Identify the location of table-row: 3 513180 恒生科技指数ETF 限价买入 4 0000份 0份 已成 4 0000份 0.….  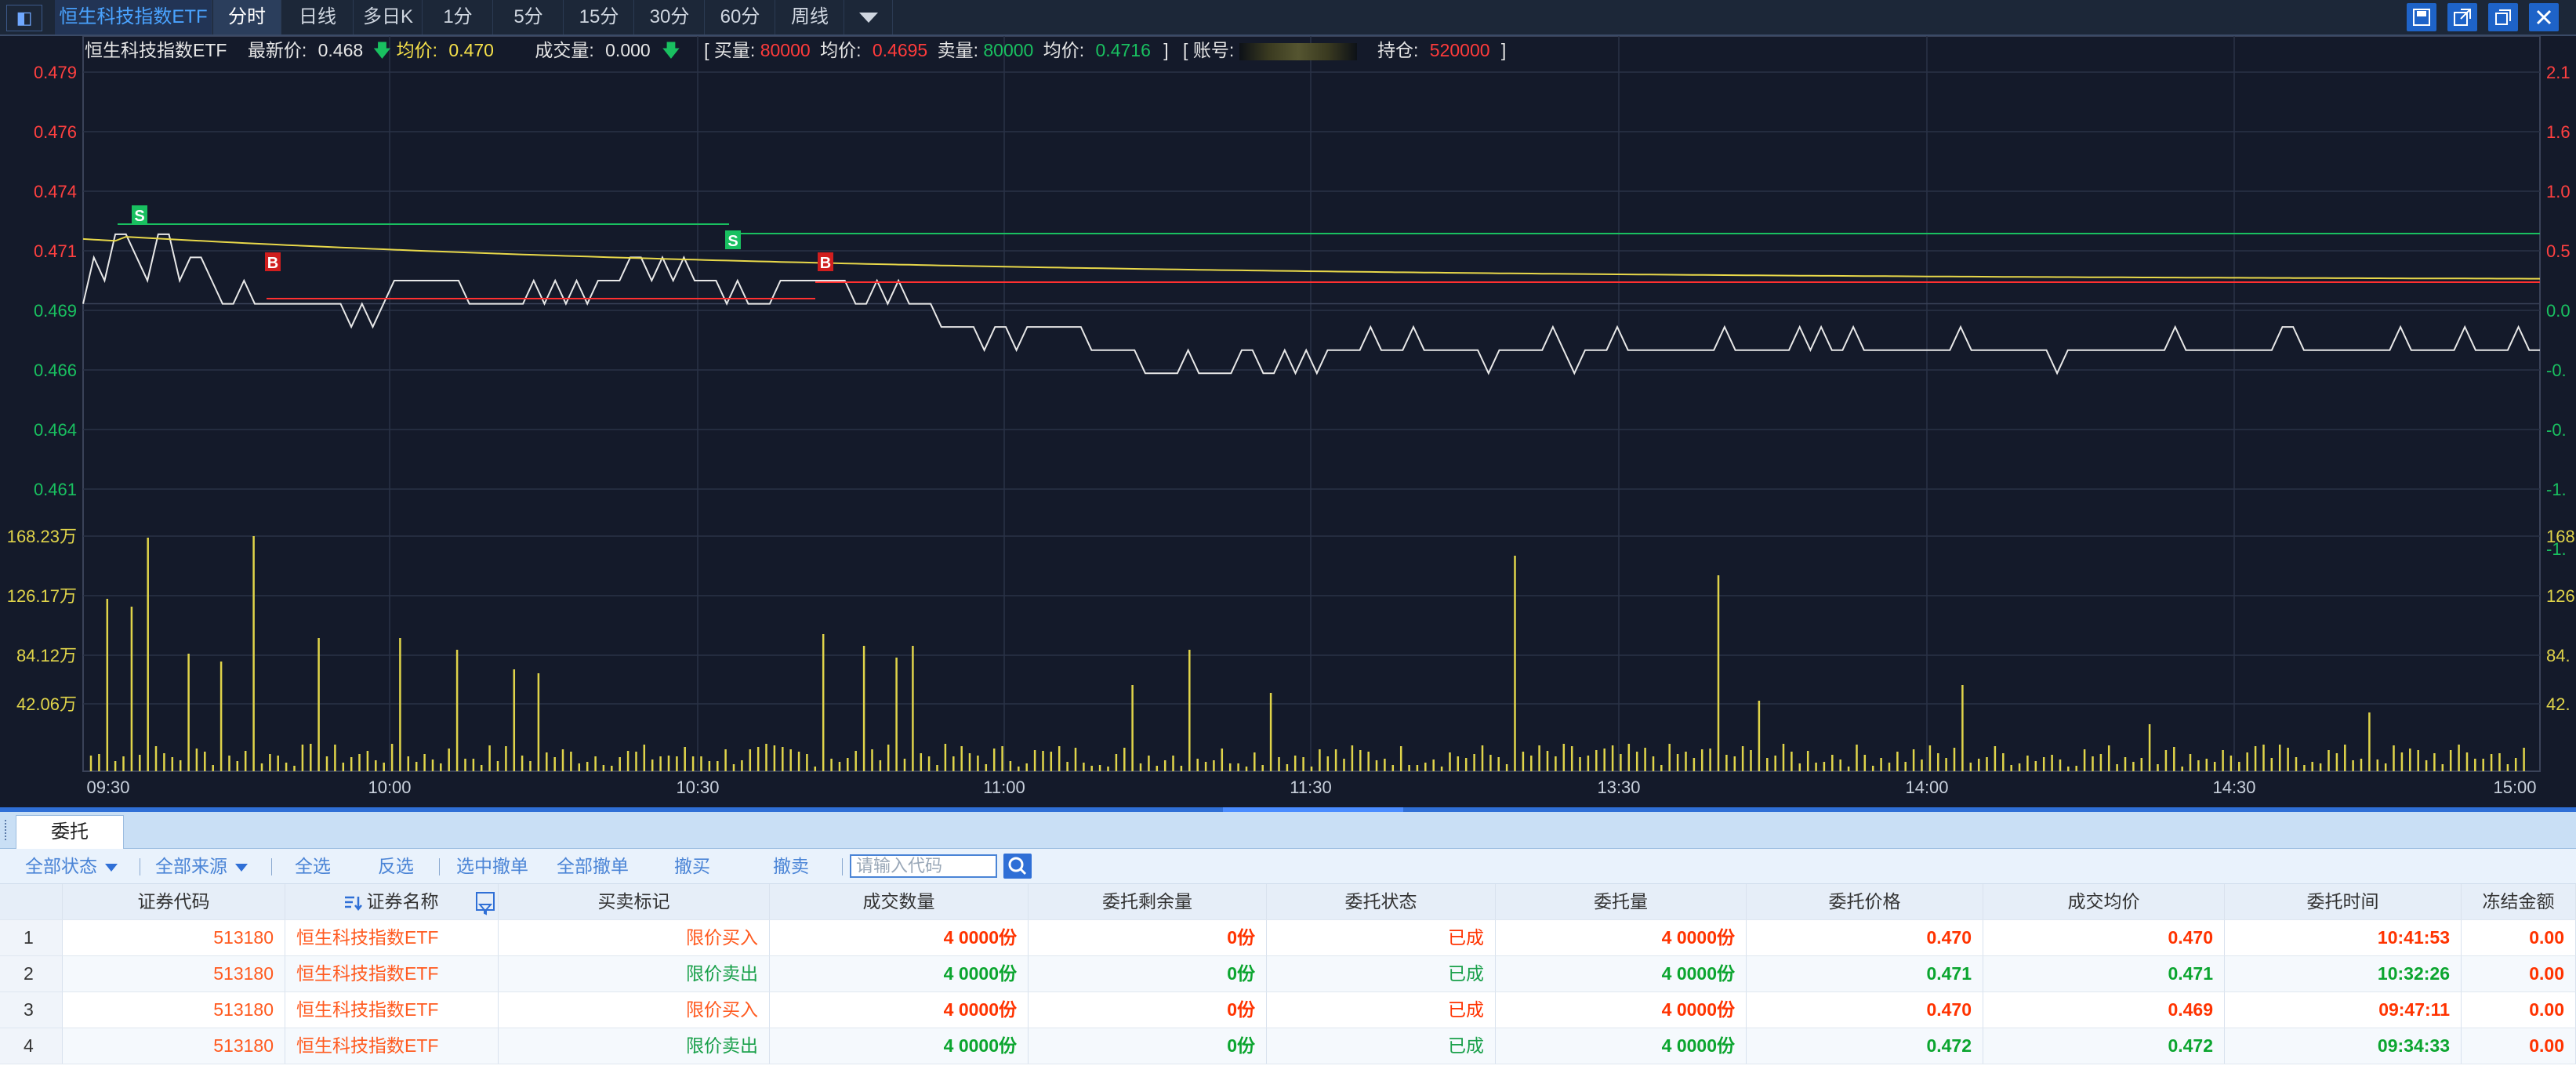
(1288, 1010).